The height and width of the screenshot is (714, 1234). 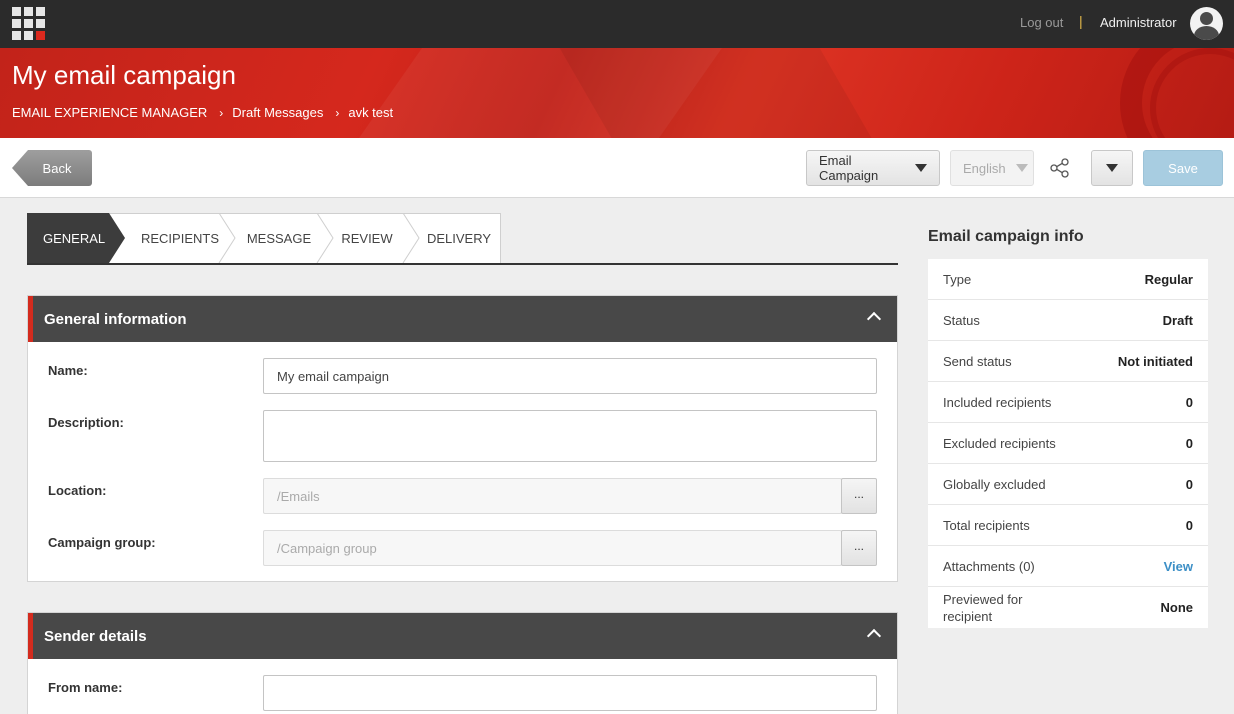 I want to click on campaign-group-label: Campaign group:, so click(x=102, y=542).